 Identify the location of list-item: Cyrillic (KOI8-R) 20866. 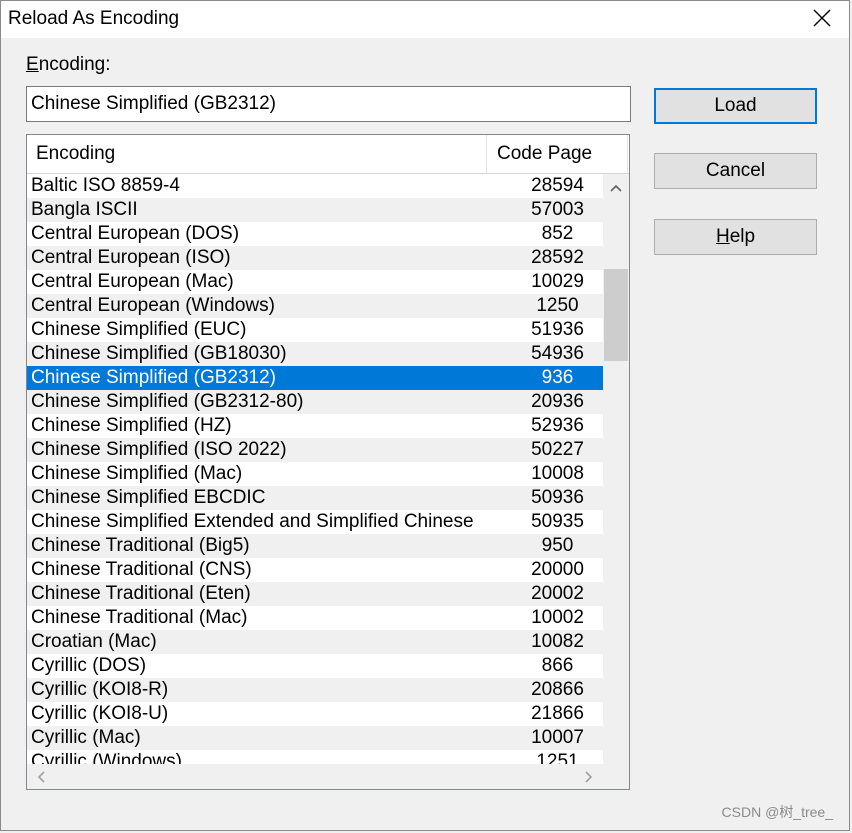
(315, 690).